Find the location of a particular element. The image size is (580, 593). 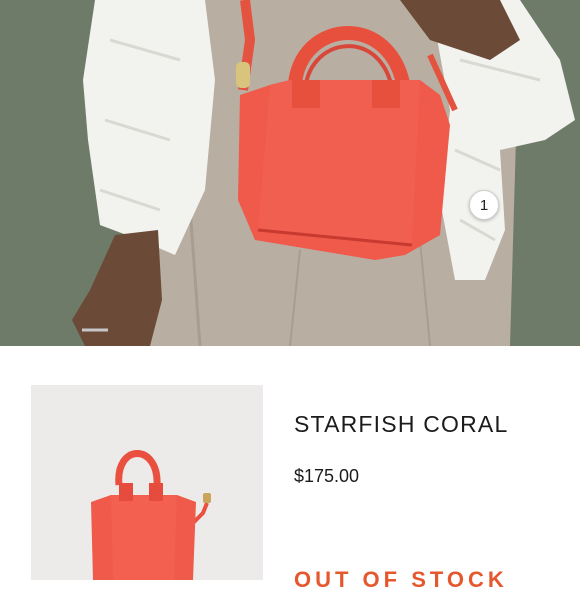

stock-status-label: OUT OF STOCK is located at coordinates (401, 579).